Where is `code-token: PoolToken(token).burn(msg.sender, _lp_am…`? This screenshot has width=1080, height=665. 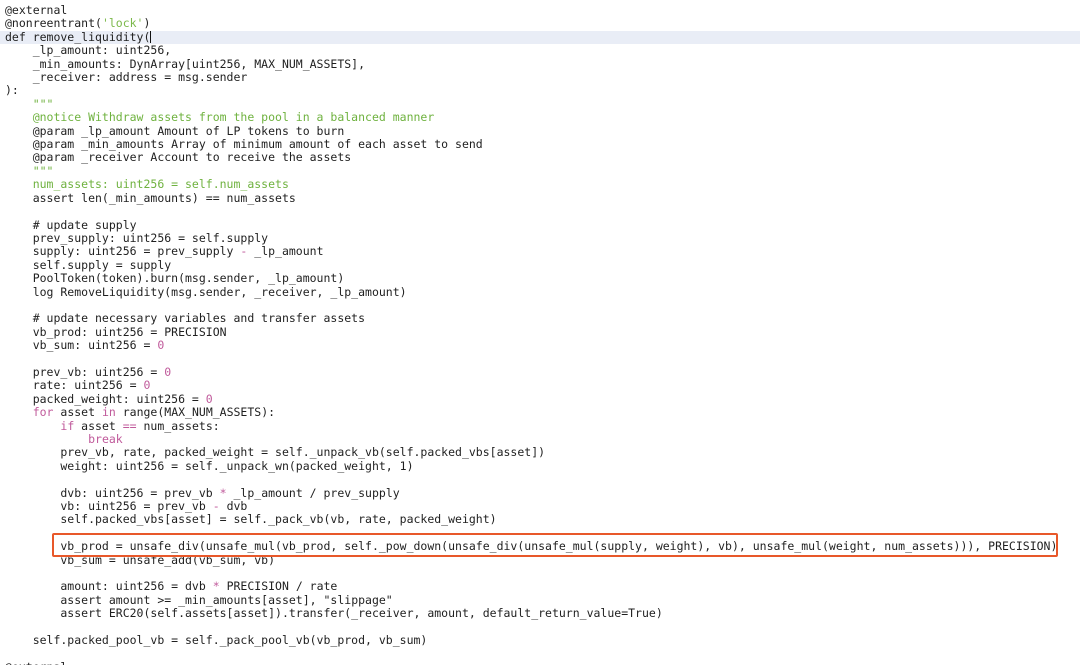
code-token: PoolToken(token).burn(msg.sender, _lp_am… is located at coordinates (175, 278).